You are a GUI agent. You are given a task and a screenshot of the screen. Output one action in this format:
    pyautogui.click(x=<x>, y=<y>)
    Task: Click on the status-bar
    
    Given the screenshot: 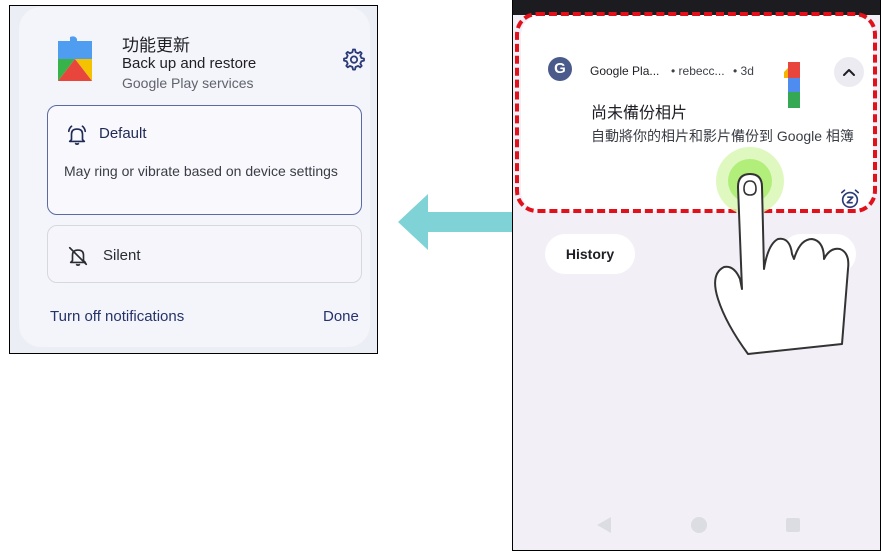 What is the action you would take?
    pyautogui.click(x=696, y=7)
    